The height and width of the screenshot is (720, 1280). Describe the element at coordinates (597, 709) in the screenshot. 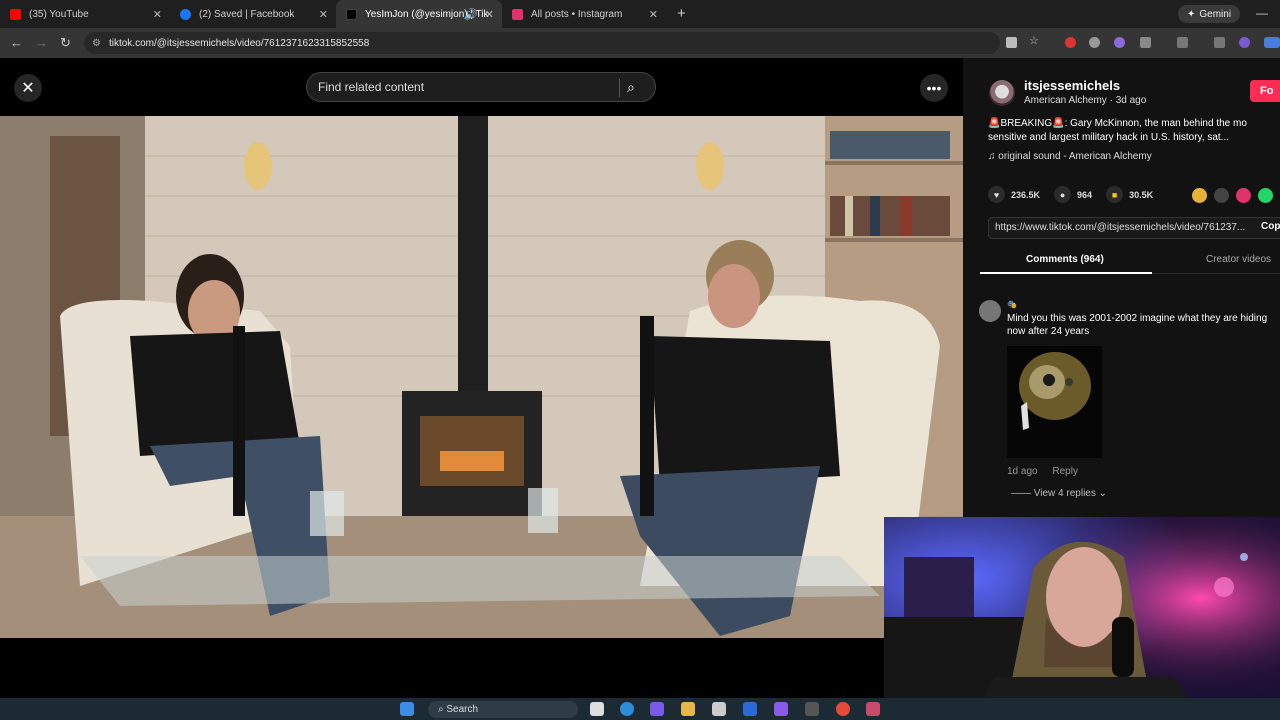

I see `task-view-icon` at that location.